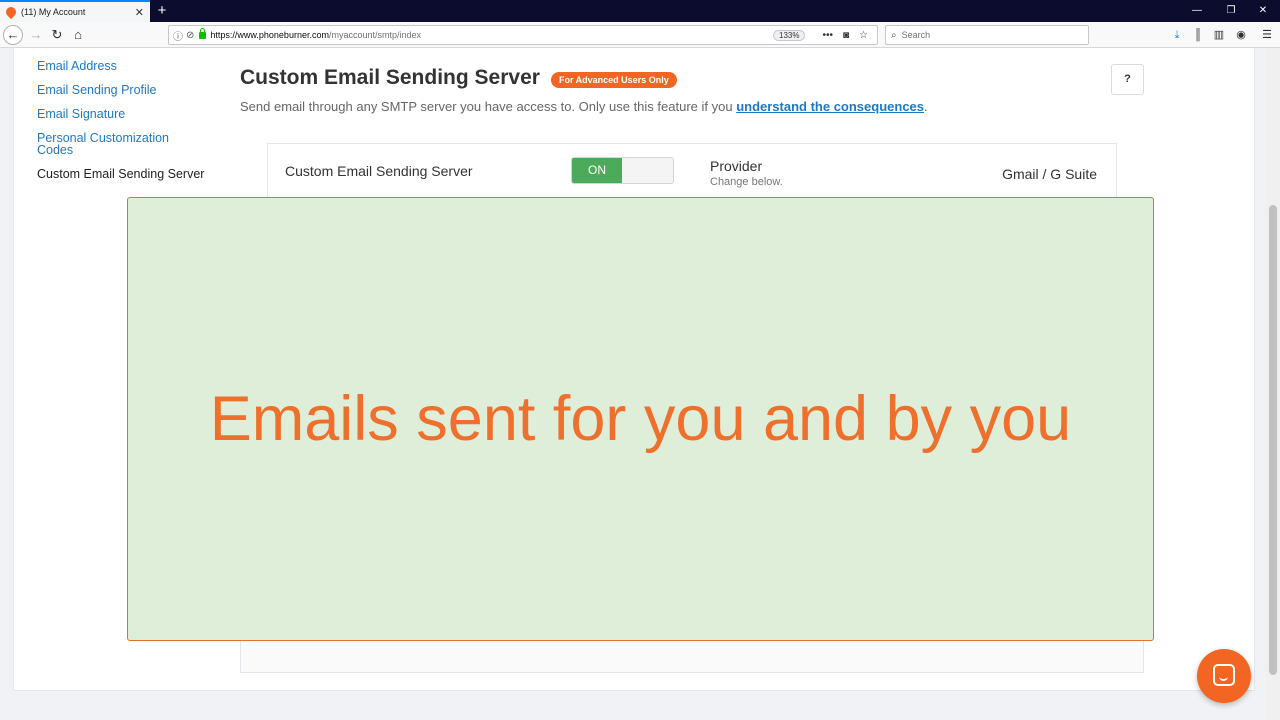 The image size is (1280, 720). What do you see at coordinates (614, 80) in the screenshot?
I see `advanced-users-badge: For Advanced Users Only` at bounding box center [614, 80].